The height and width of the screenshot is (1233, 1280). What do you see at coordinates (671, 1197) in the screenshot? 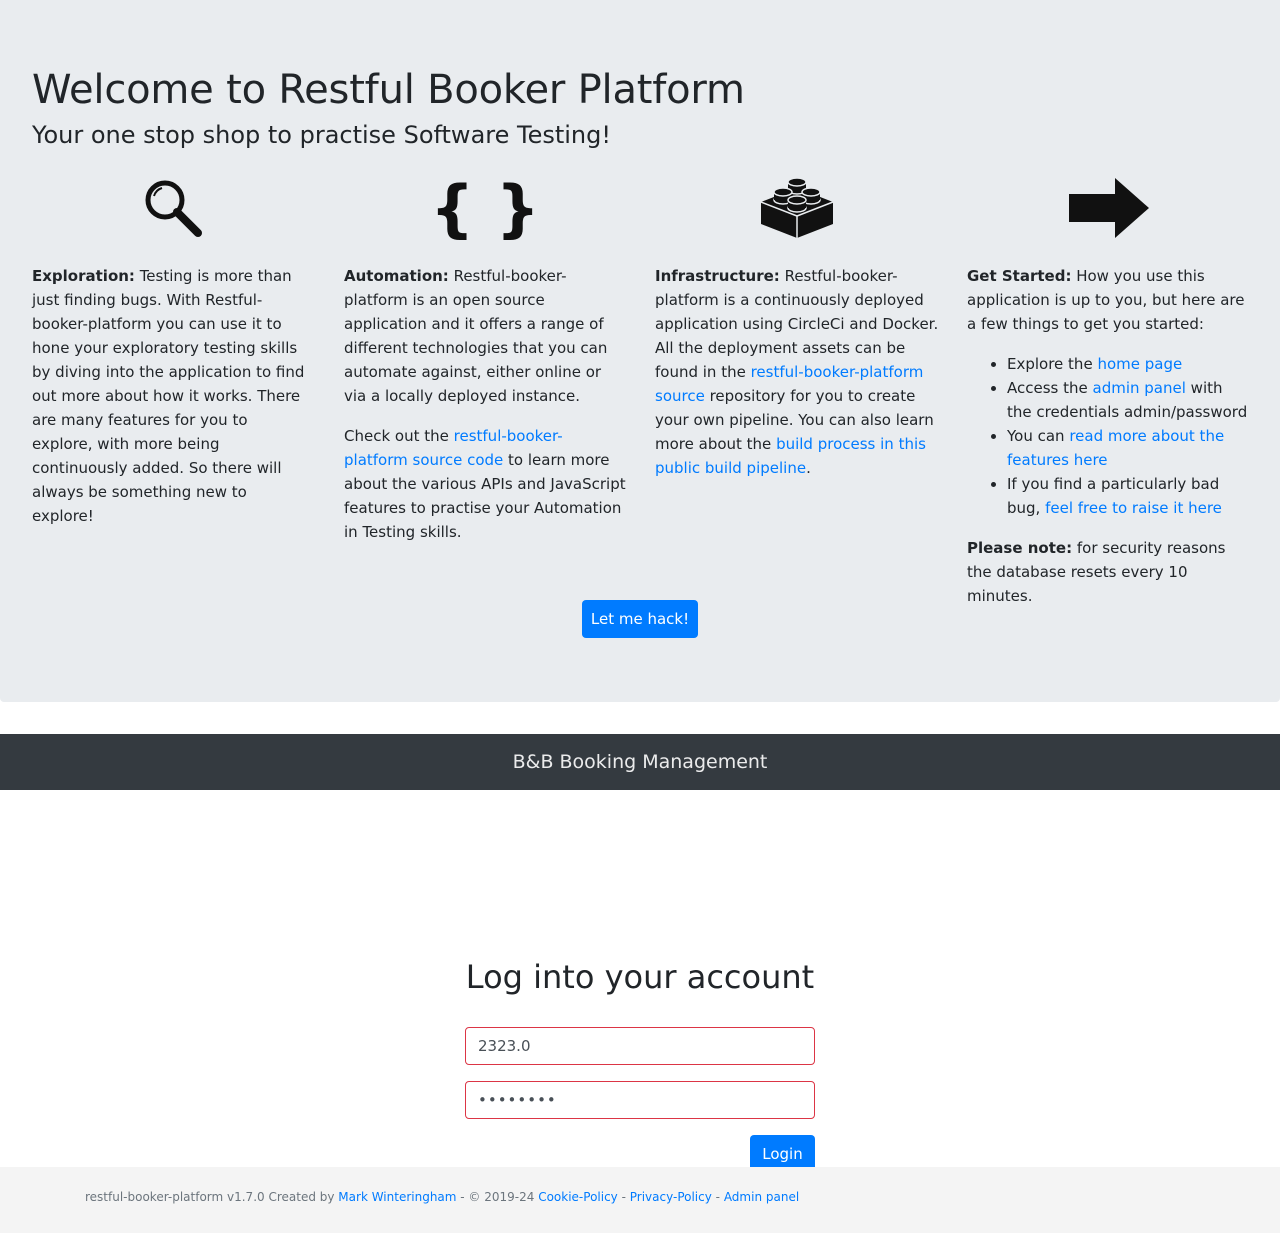
I see `privacy-policy-link: Privacy-Policy` at bounding box center [671, 1197].